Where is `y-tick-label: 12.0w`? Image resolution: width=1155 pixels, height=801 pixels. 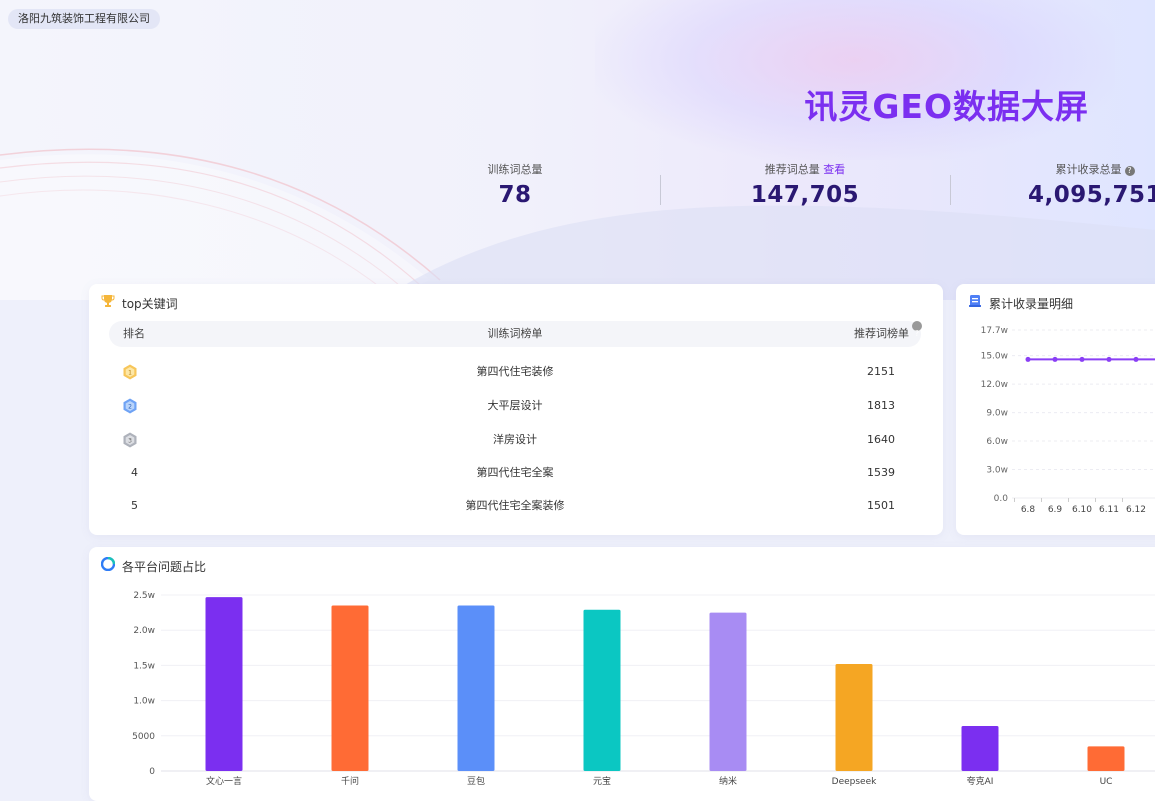 y-tick-label: 12.0w is located at coordinates (994, 385).